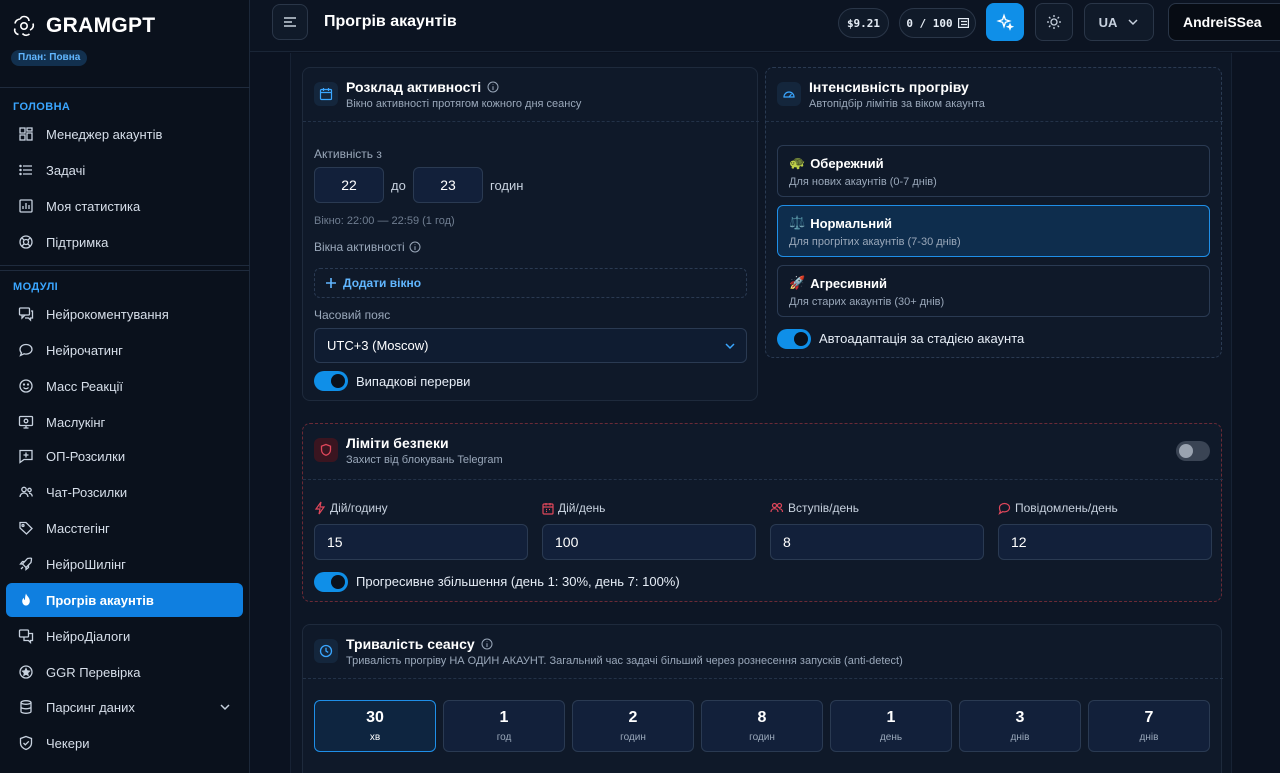  What do you see at coordinates (124, 206) in the screenshot?
I see `sidebar-item-statistics: Моя статистика` at bounding box center [124, 206].